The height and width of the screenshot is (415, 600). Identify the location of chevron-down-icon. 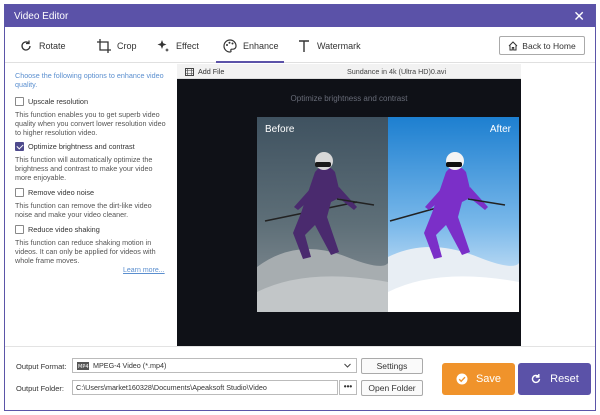
(347, 365).